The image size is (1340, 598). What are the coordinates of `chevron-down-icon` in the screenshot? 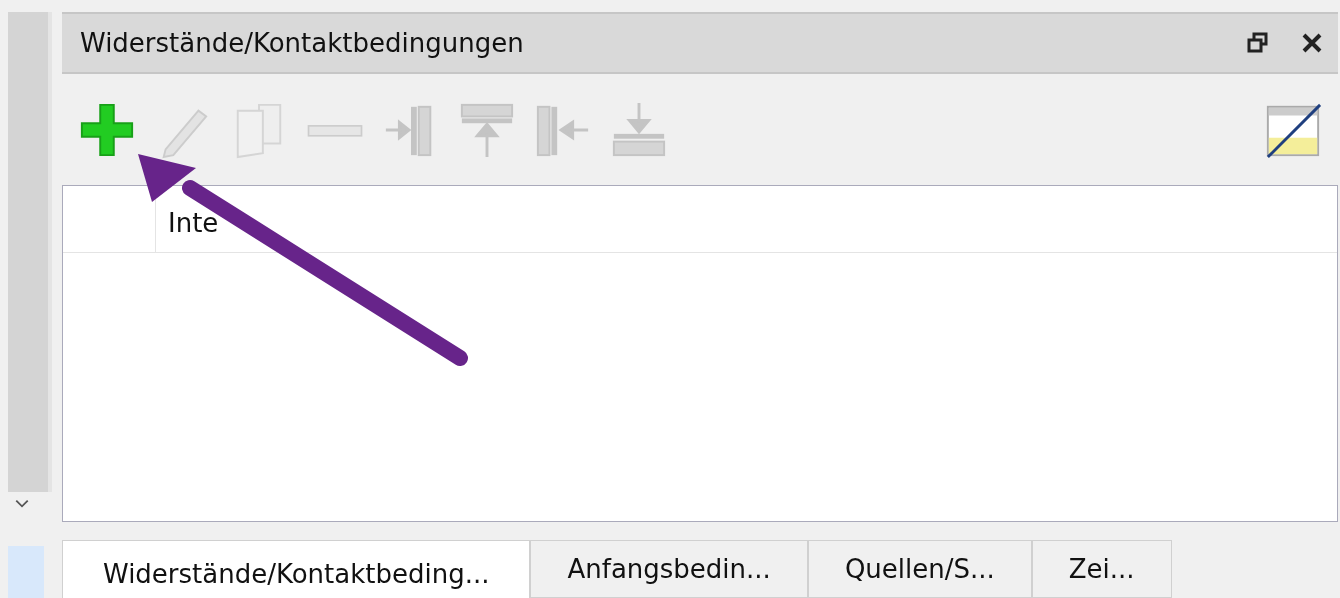 It's located at (22, 504).